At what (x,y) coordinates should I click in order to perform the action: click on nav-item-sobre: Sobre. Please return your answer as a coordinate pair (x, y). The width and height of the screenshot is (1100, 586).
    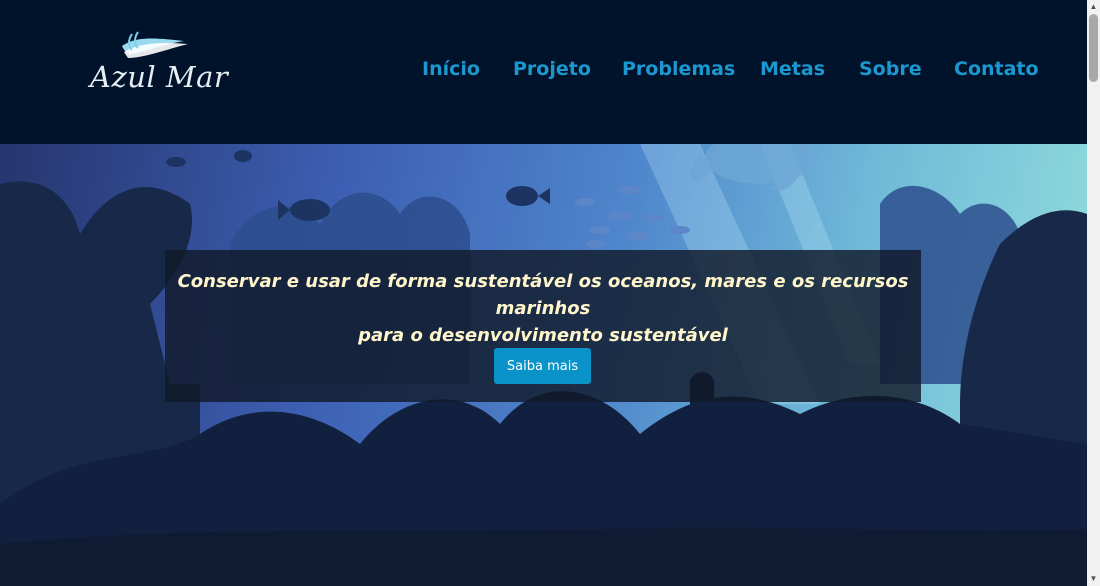
    Looking at the image, I should click on (890, 69).